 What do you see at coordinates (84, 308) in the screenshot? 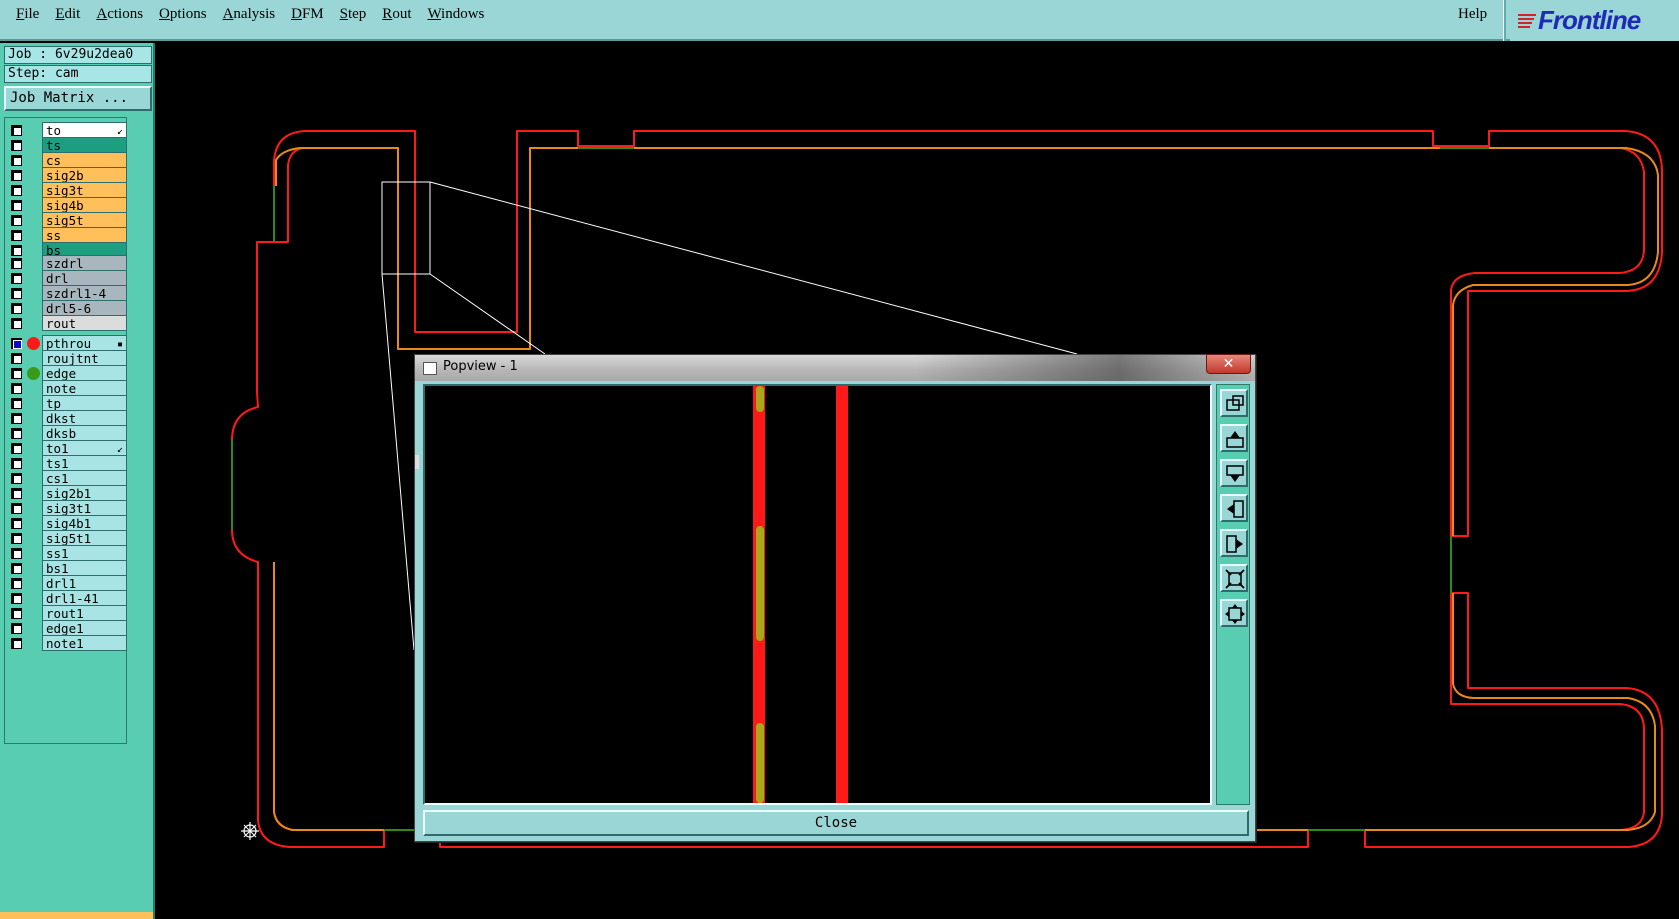
I see `layer-name: drl5-6` at bounding box center [84, 308].